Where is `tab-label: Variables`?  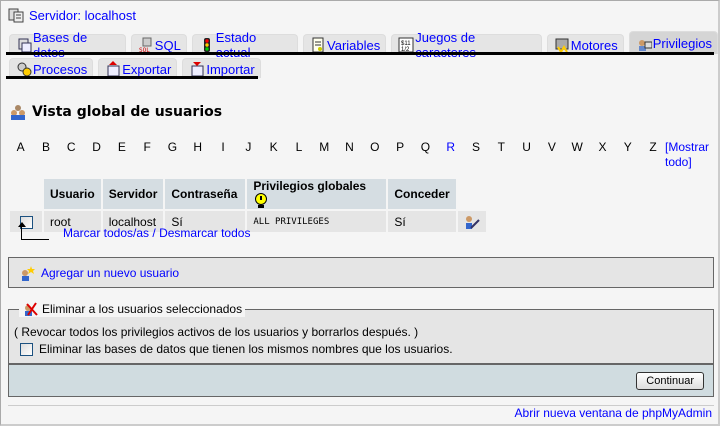 tab-label: Variables is located at coordinates (354, 45).